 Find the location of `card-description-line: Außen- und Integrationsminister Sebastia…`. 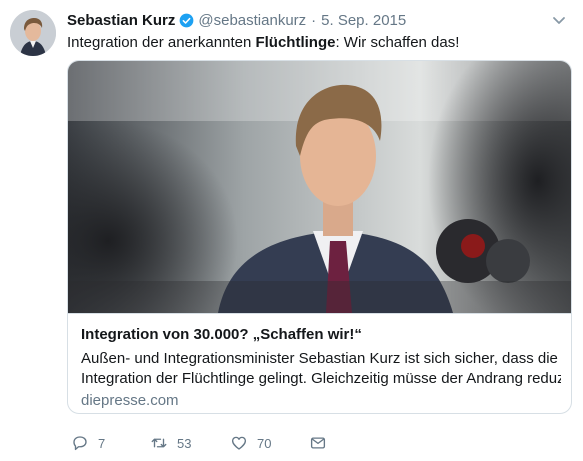

card-description-line: Außen- und Integrationsminister Sebastia… is located at coordinates (321, 359).